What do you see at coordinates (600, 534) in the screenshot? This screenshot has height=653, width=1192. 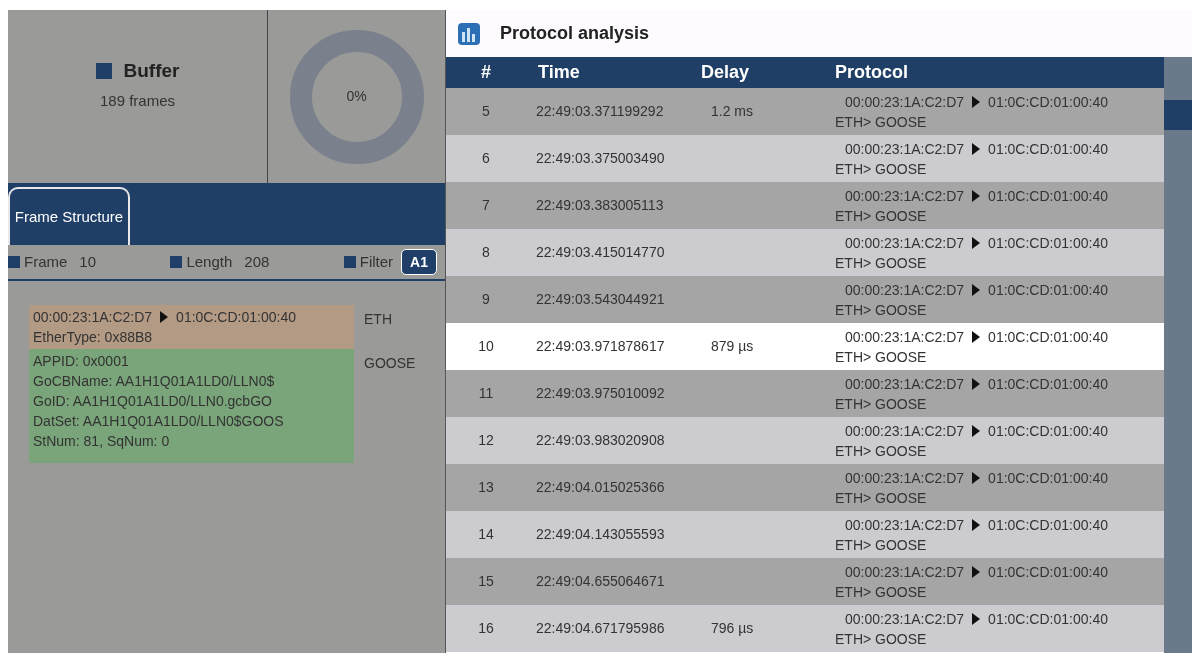 I see `table-cell-text: 22:49:04.143055593` at bounding box center [600, 534].